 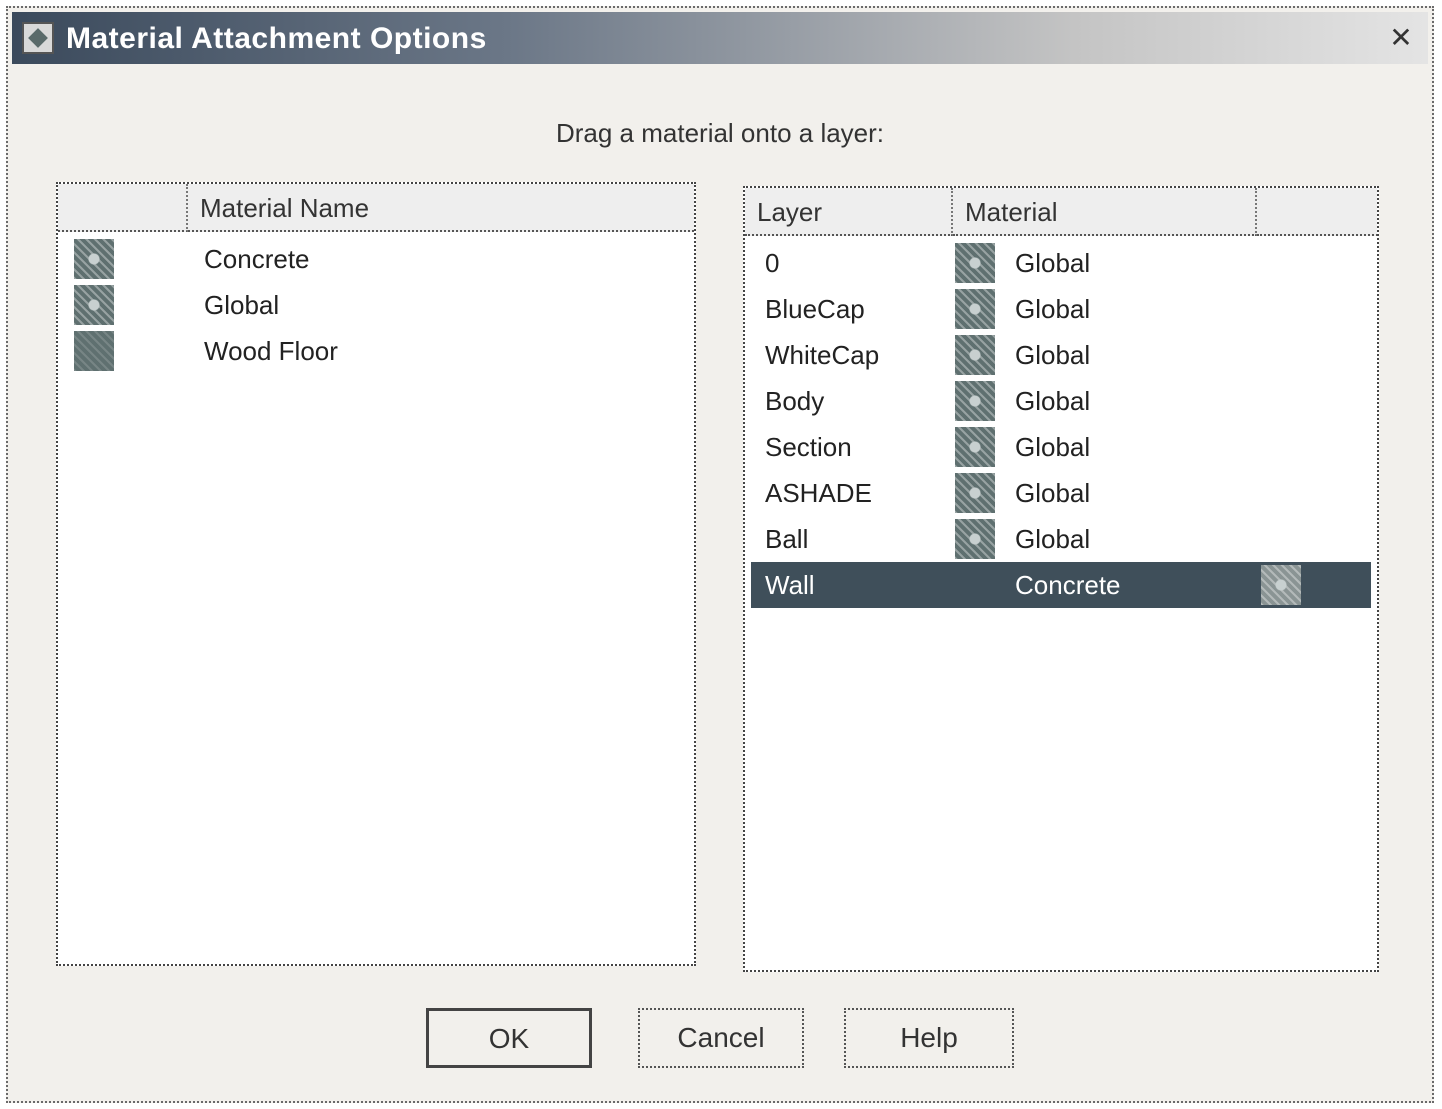 I want to click on cancel-button: Cancel, so click(x=721, y=1038).